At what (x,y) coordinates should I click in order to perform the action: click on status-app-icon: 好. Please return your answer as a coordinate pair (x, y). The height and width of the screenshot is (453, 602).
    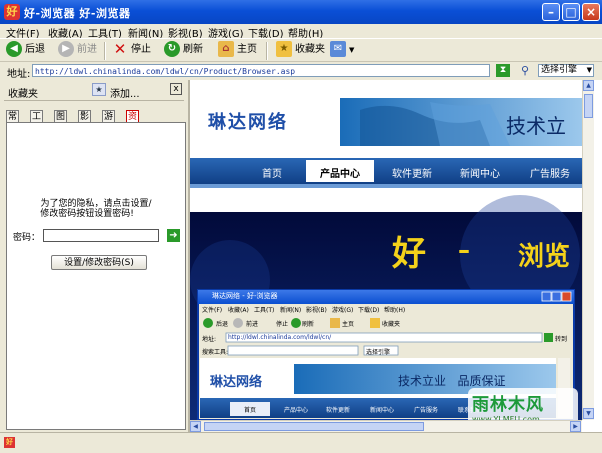
    Looking at the image, I should click on (9, 442).